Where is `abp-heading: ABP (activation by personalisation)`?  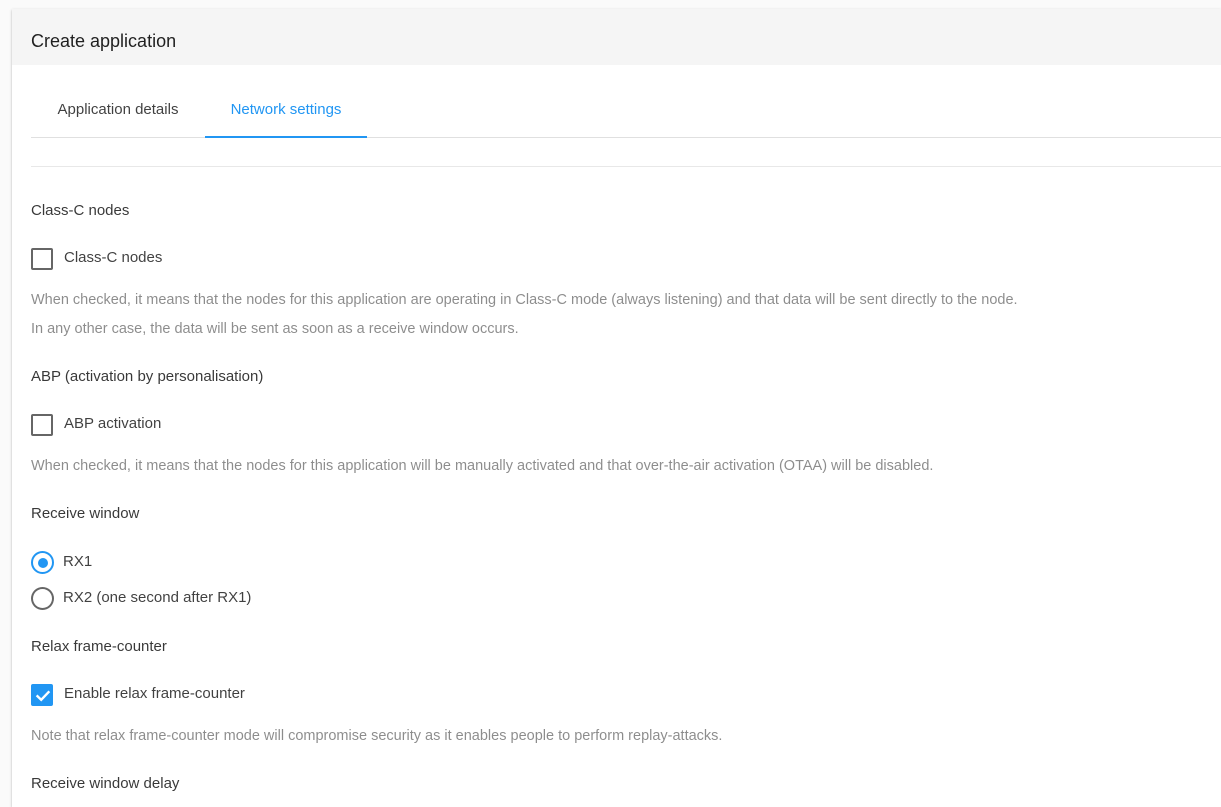 abp-heading: ABP (activation by personalisation) is located at coordinates (147, 376).